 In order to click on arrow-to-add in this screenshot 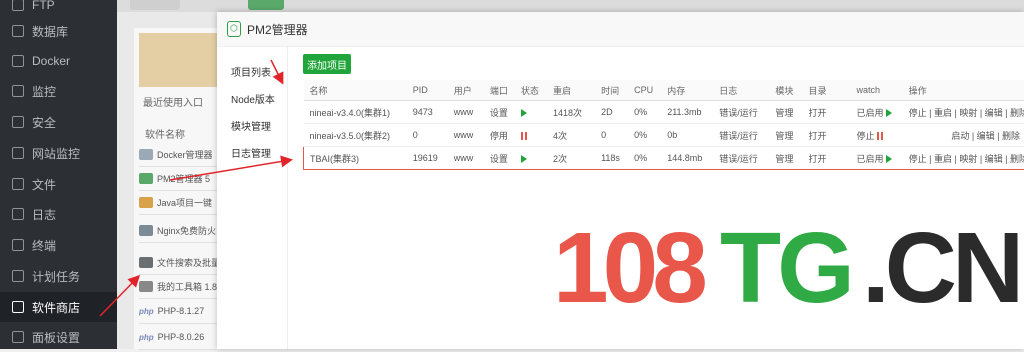, I will do `click(276, 71)`.